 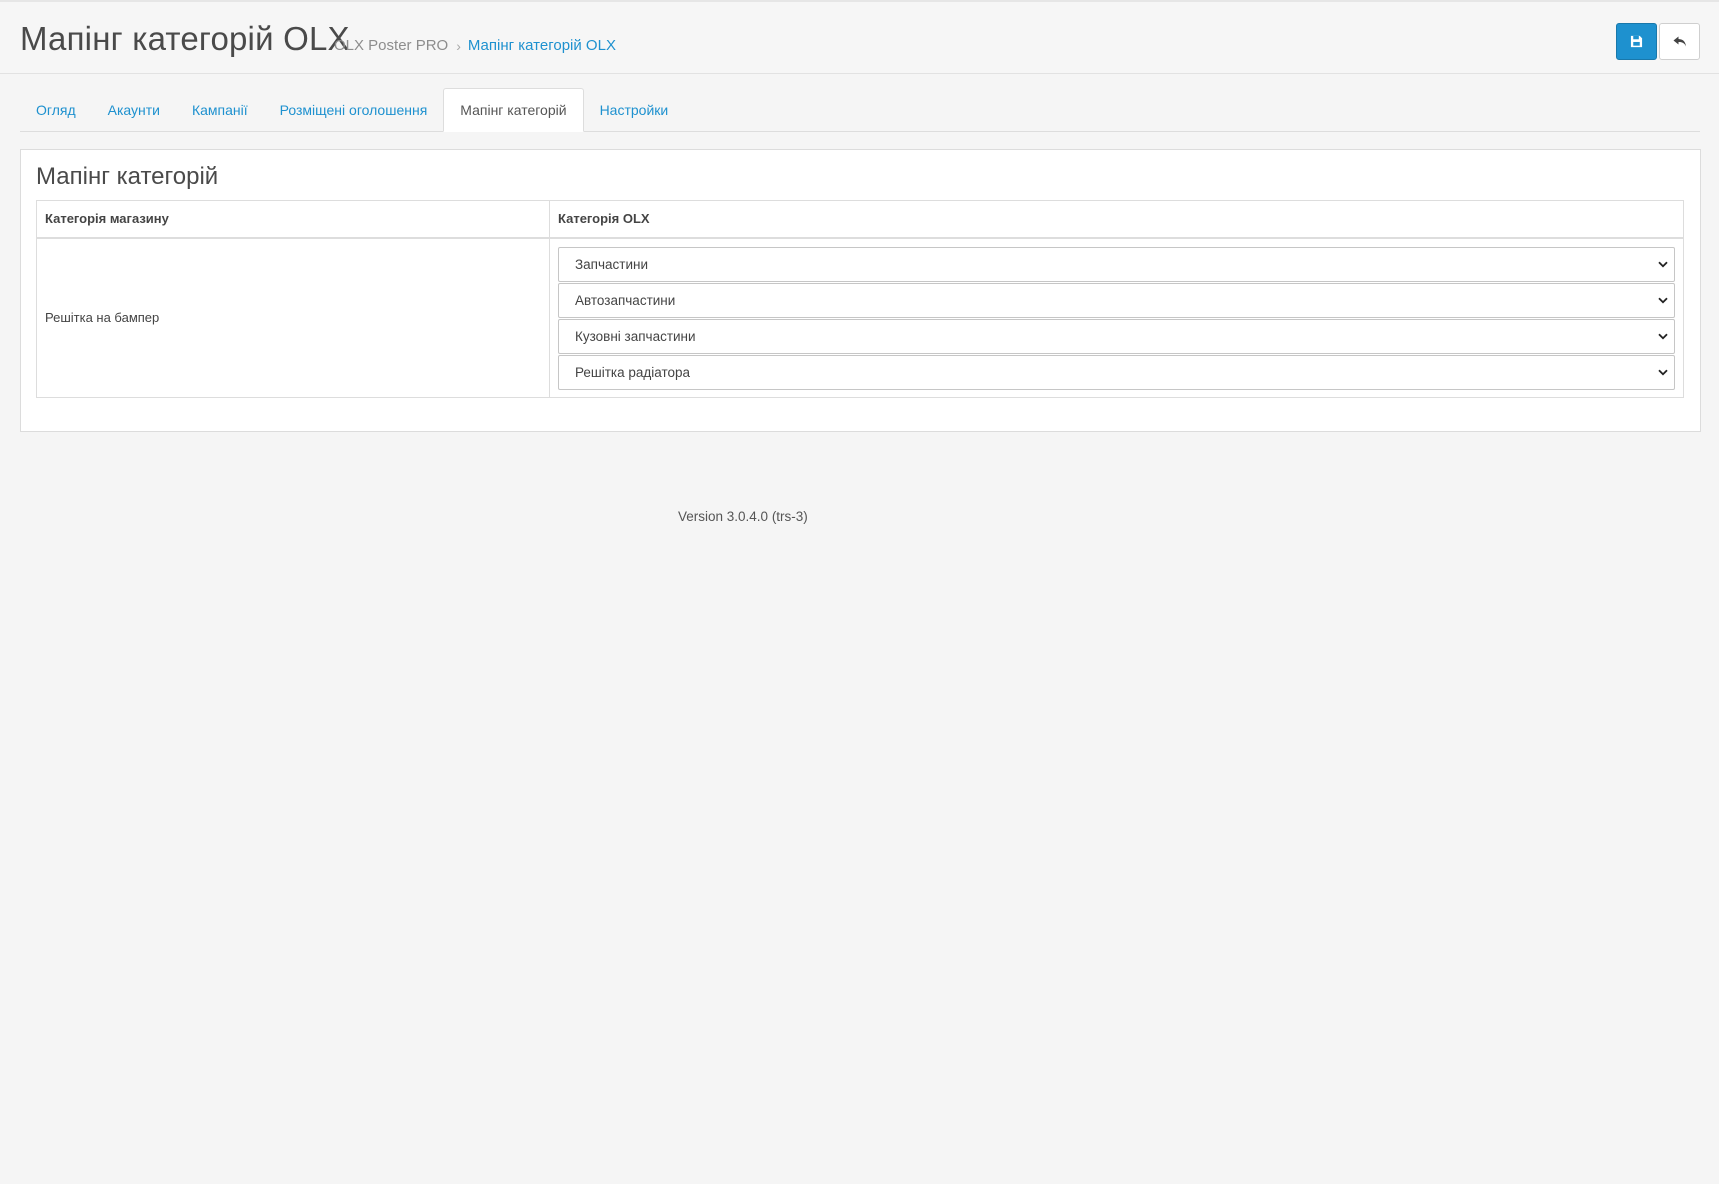 I want to click on back-button, so click(x=1679, y=41).